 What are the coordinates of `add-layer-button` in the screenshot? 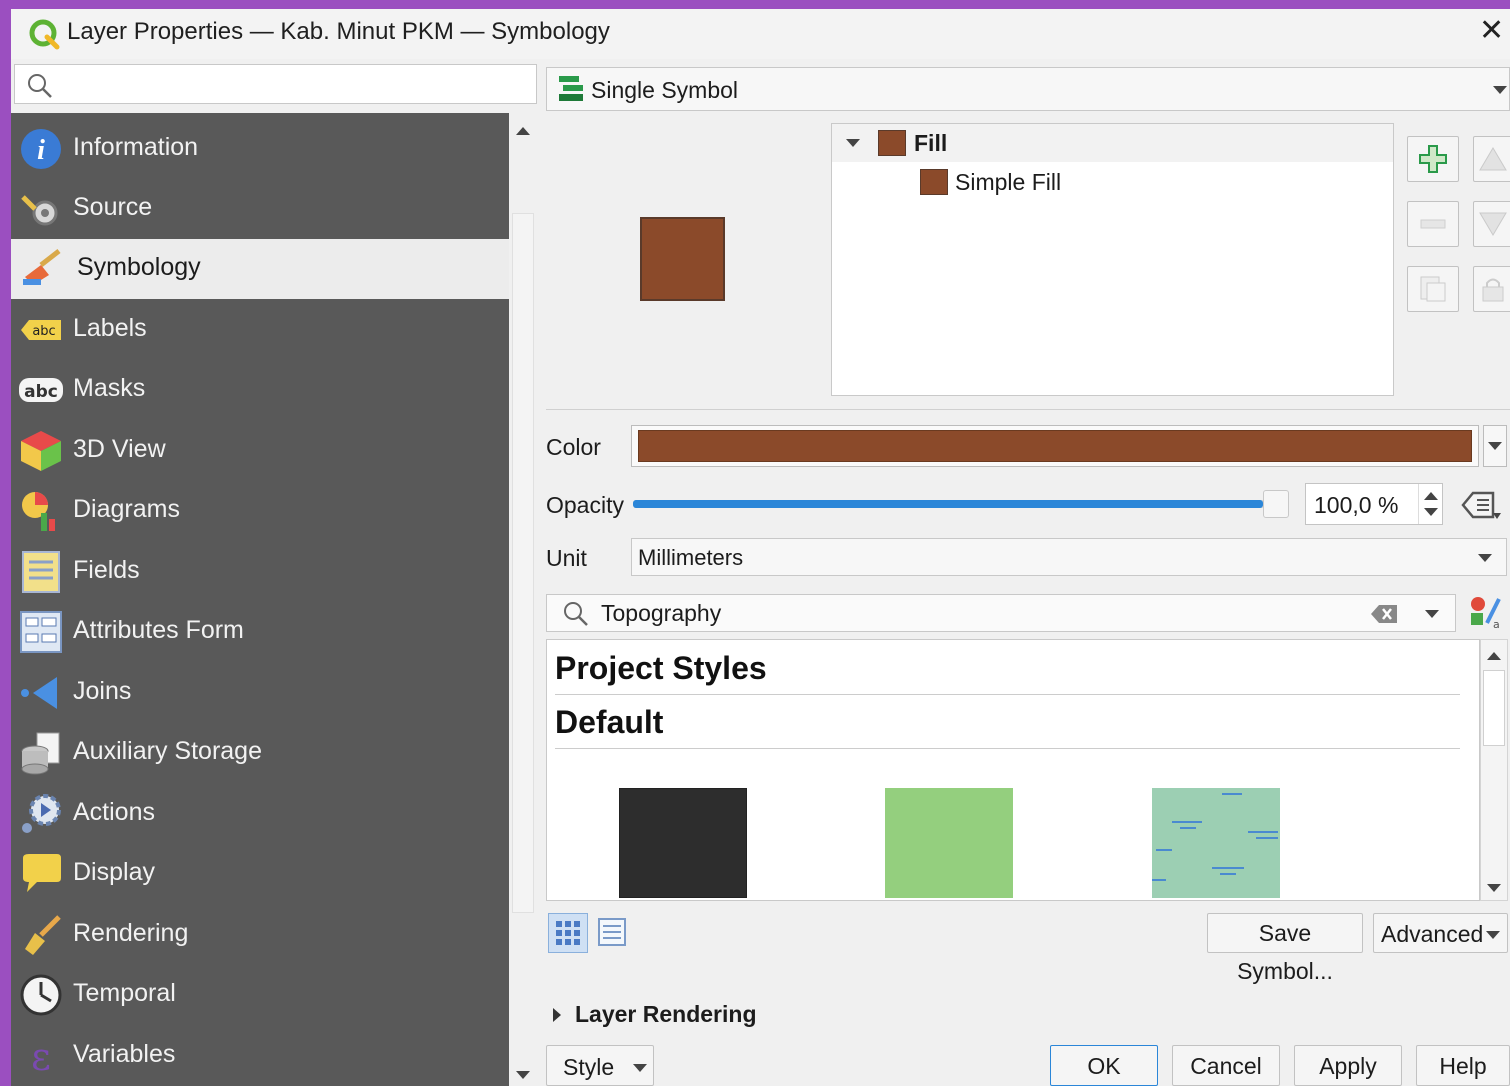 It's located at (1433, 159).